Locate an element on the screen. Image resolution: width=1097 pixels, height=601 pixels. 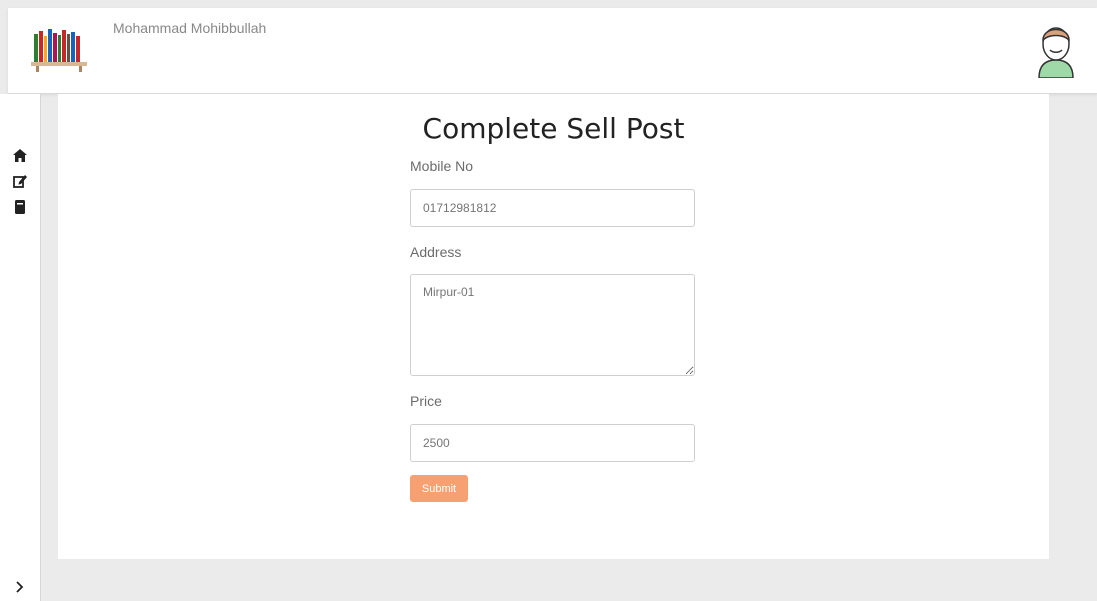
sidebar is located at coordinates (20, 347).